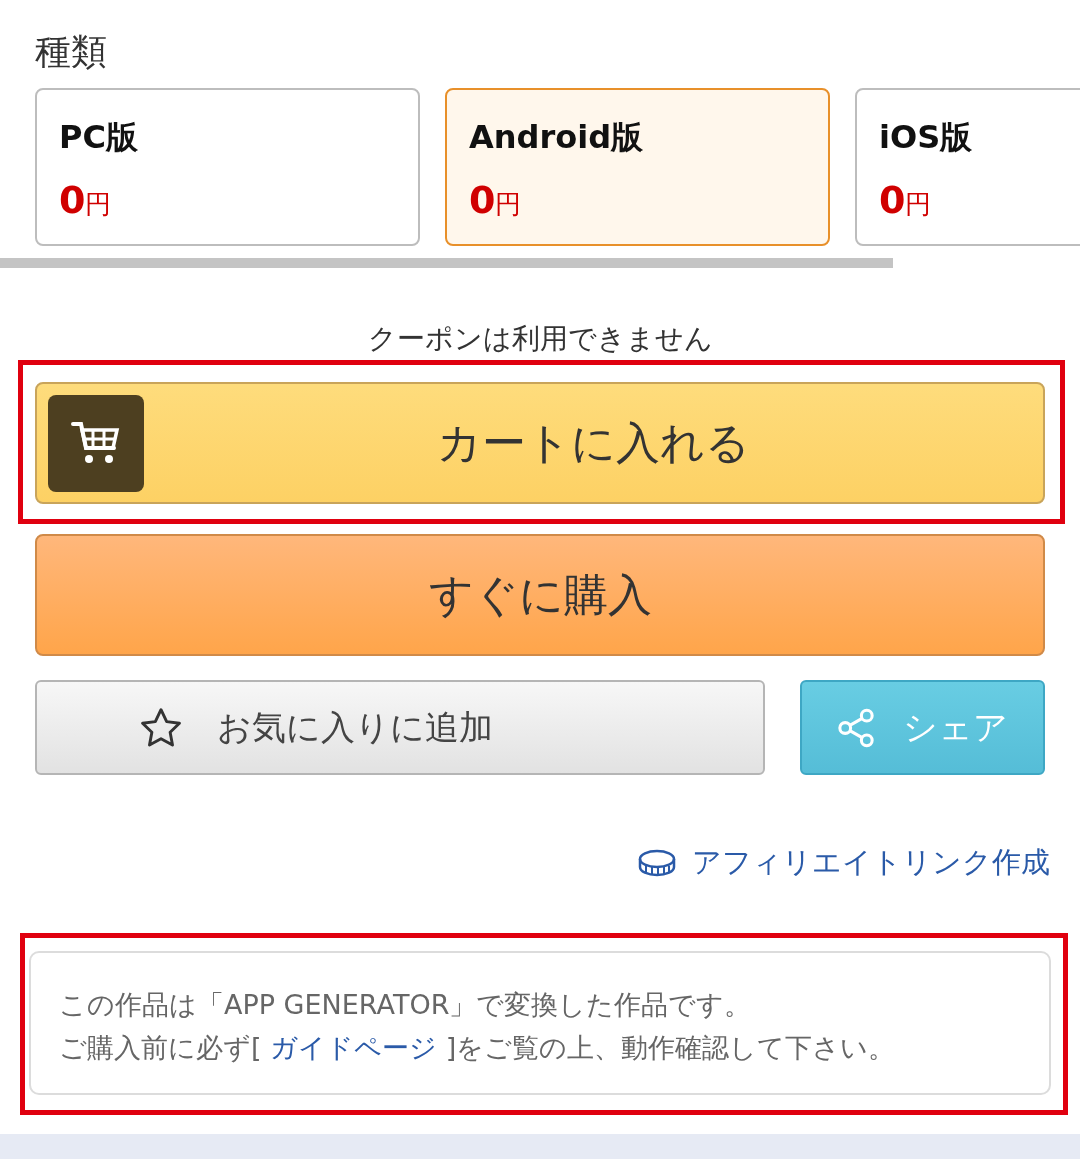 Image resolution: width=1080 pixels, height=1159 pixels. Describe the element at coordinates (227, 167) in the screenshot. I see `variant-card: PC版 0円` at that location.